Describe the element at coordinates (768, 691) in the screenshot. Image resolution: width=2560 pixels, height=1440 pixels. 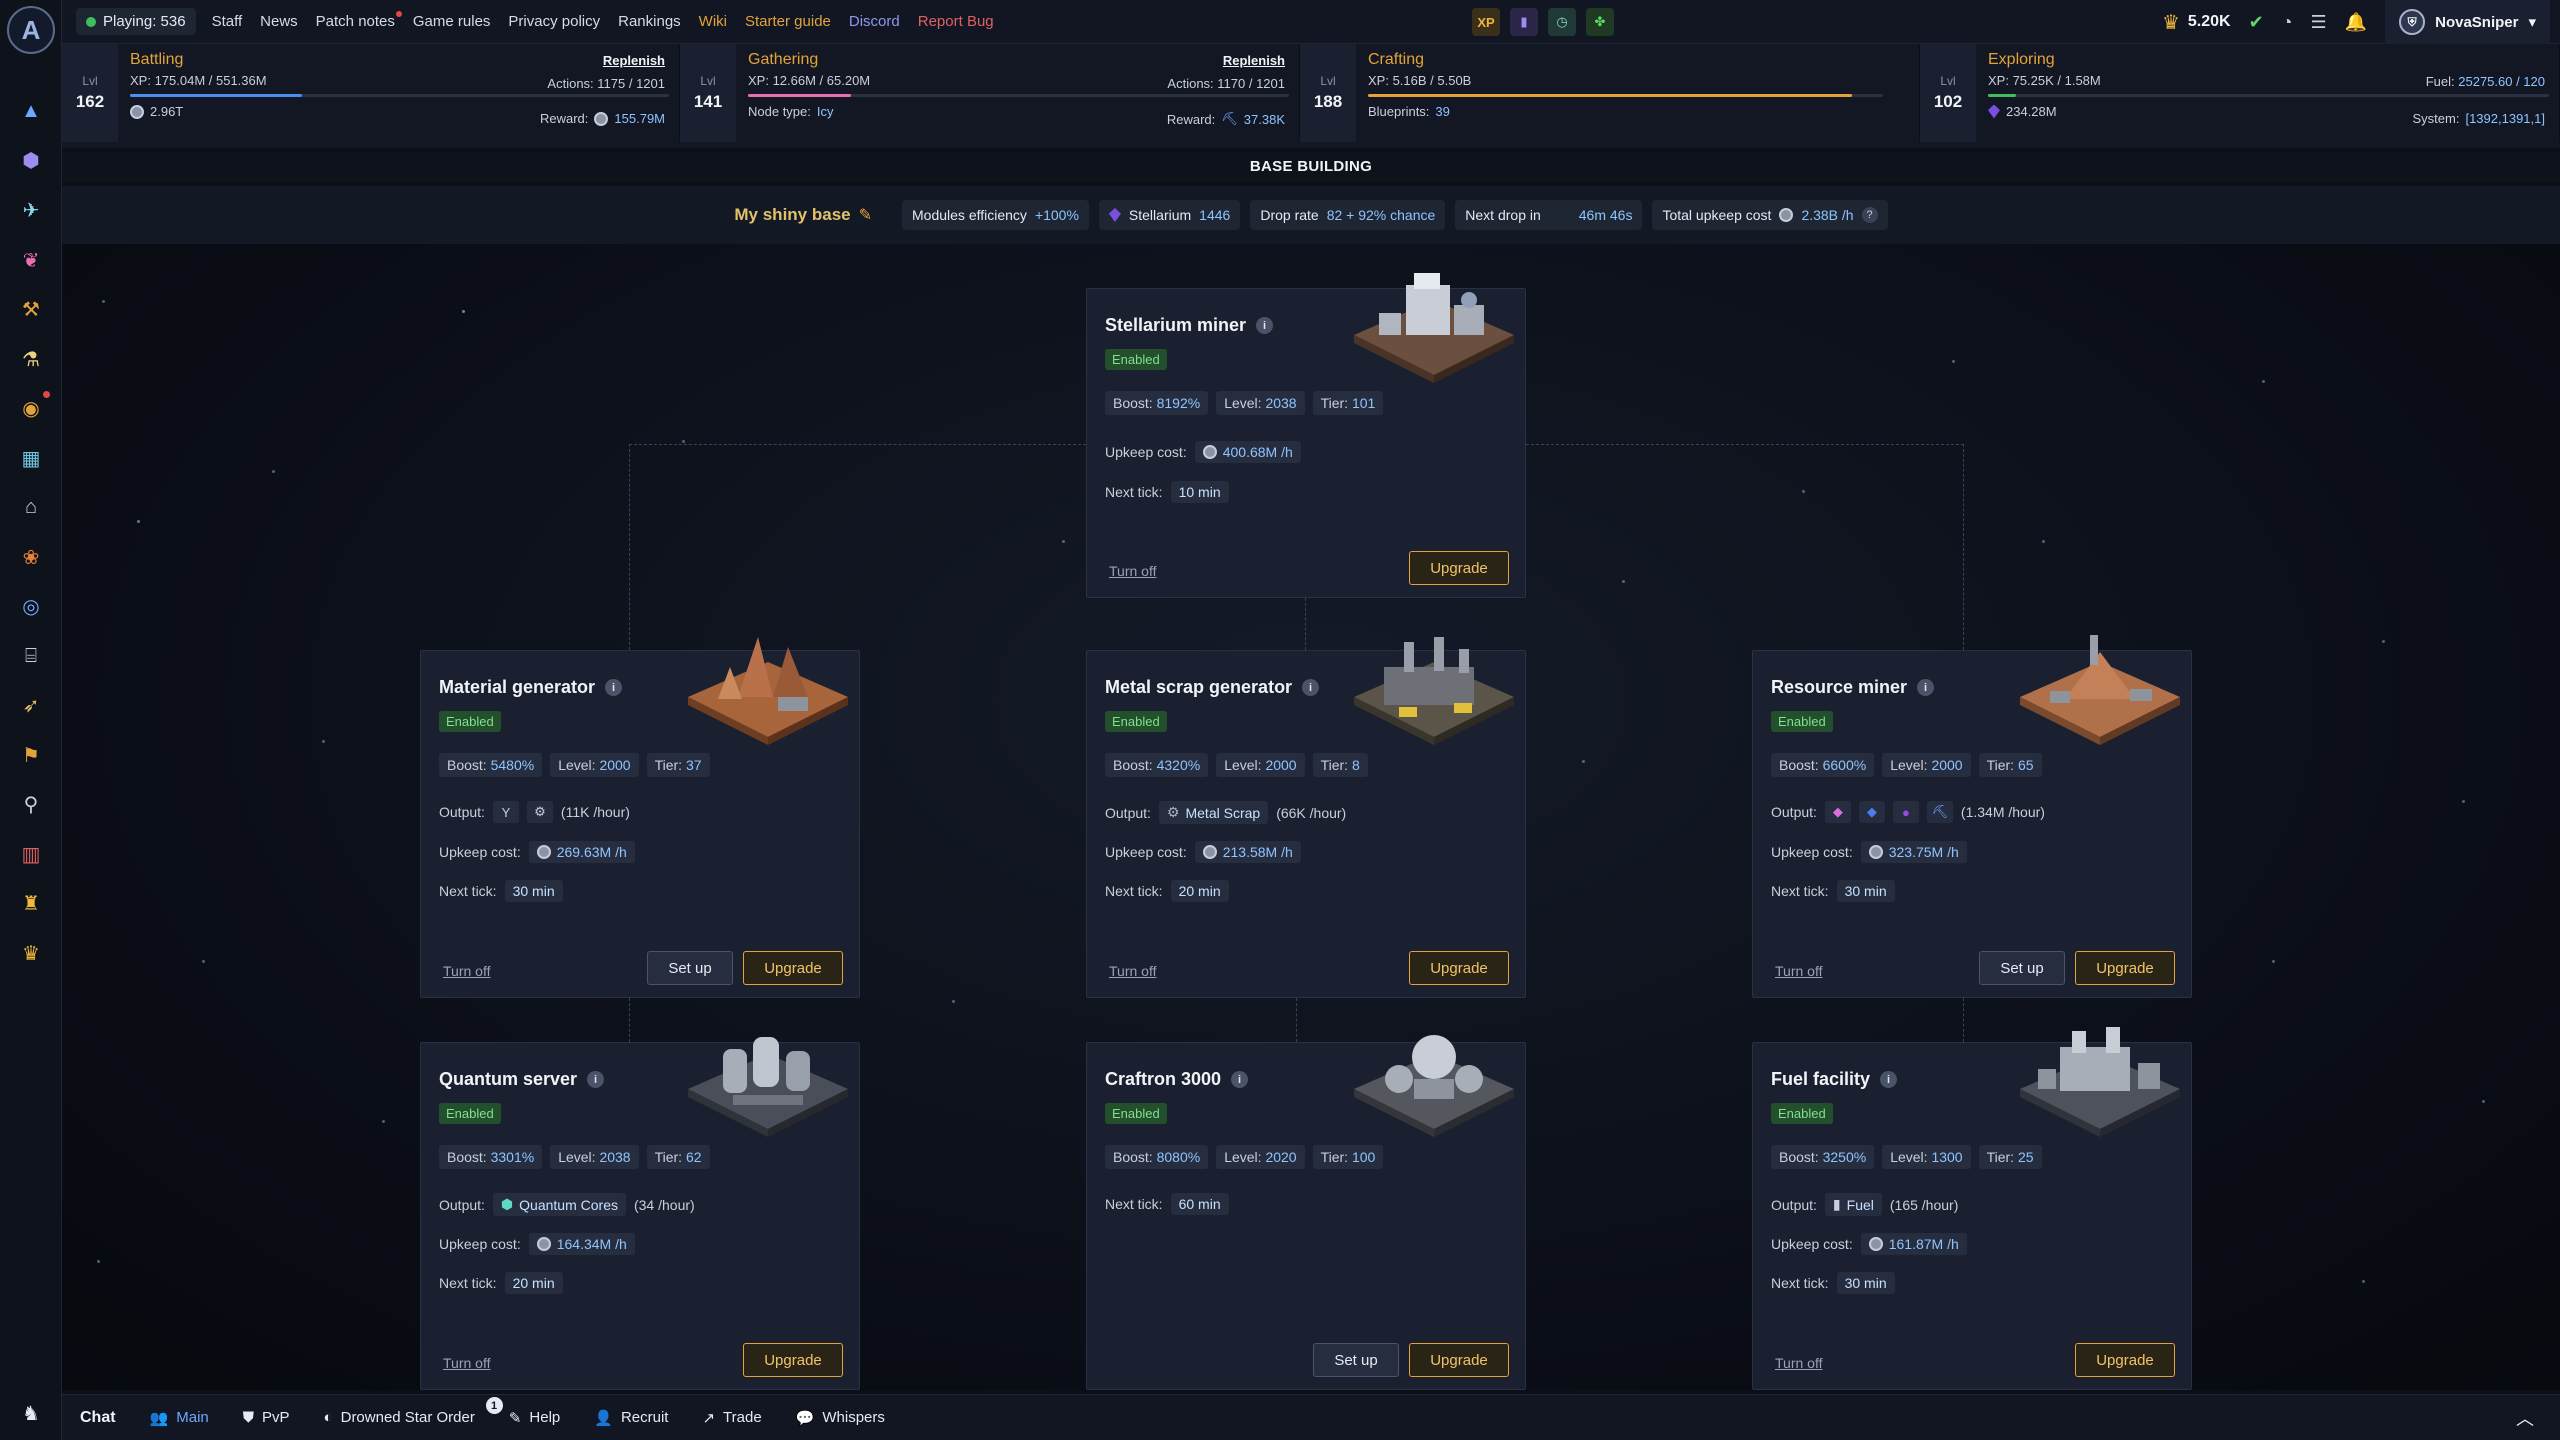
I see `material-generator-illustration` at that location.